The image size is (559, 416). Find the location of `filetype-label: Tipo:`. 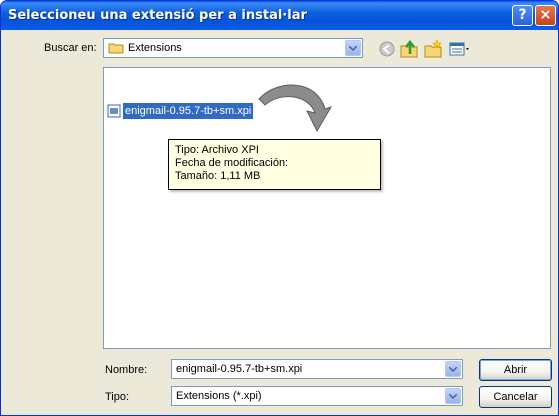

filetype-label: Tipo: is located at coordinates (117, 397).